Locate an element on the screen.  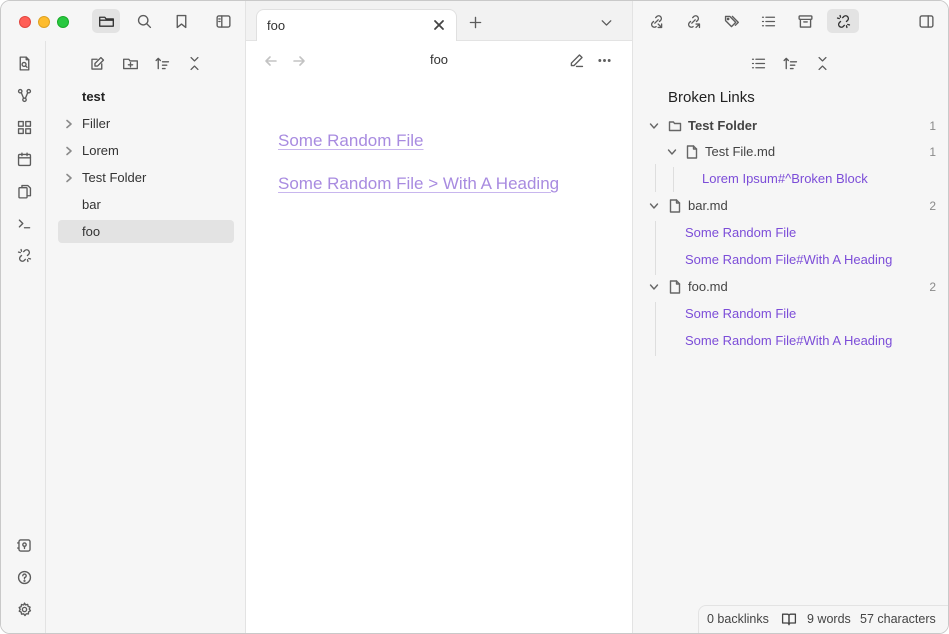
search-button is located at coordinates (144, 21).